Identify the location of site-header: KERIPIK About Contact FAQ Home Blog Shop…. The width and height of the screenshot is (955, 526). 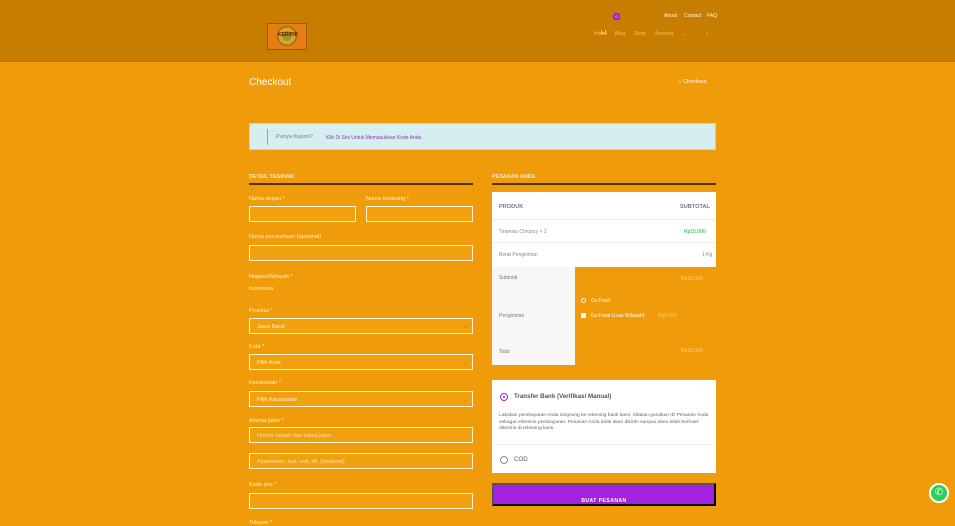
(477, 31).